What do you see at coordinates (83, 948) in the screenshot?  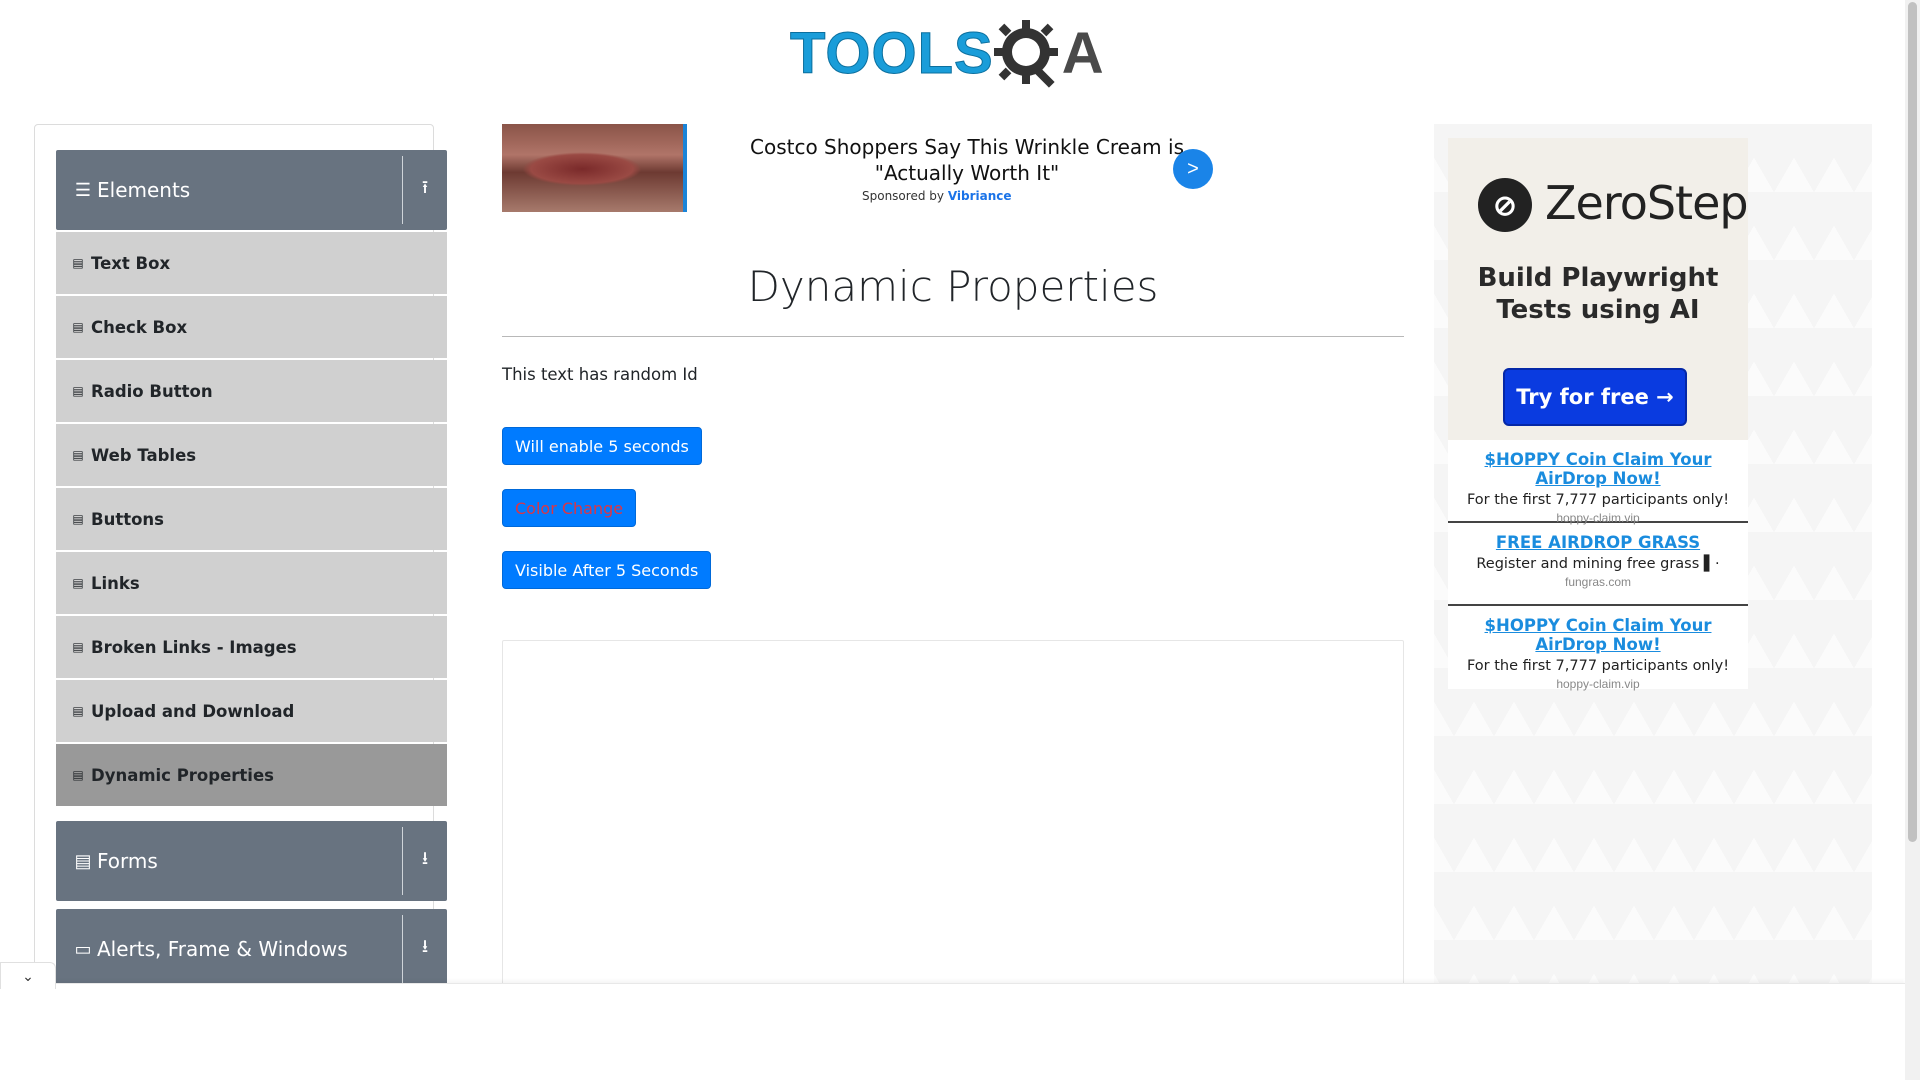 I see `window-icon: ▭` at bounding box center [83, 948].